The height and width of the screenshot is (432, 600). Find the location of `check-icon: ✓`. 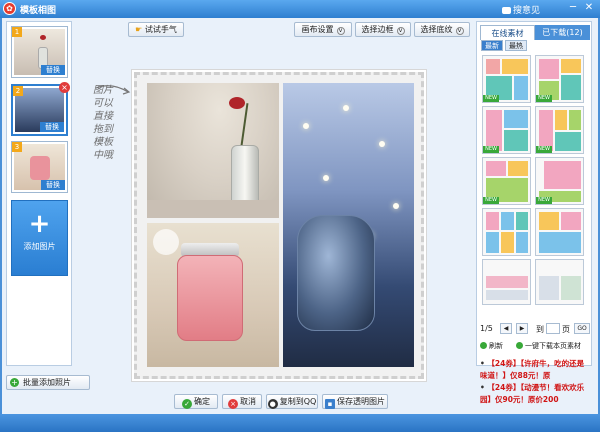

check-icon: ✓ is located at coordinates (187, 404).